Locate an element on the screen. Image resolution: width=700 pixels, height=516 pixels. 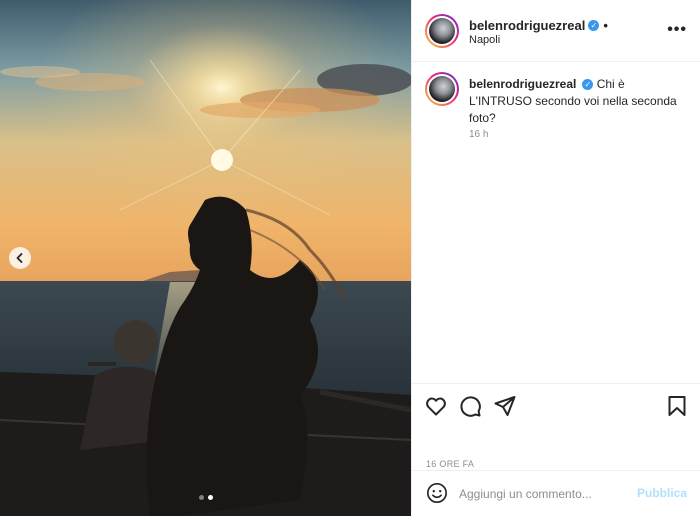
header-username: belenrodriguezreal is located at coordinates (527, 25).